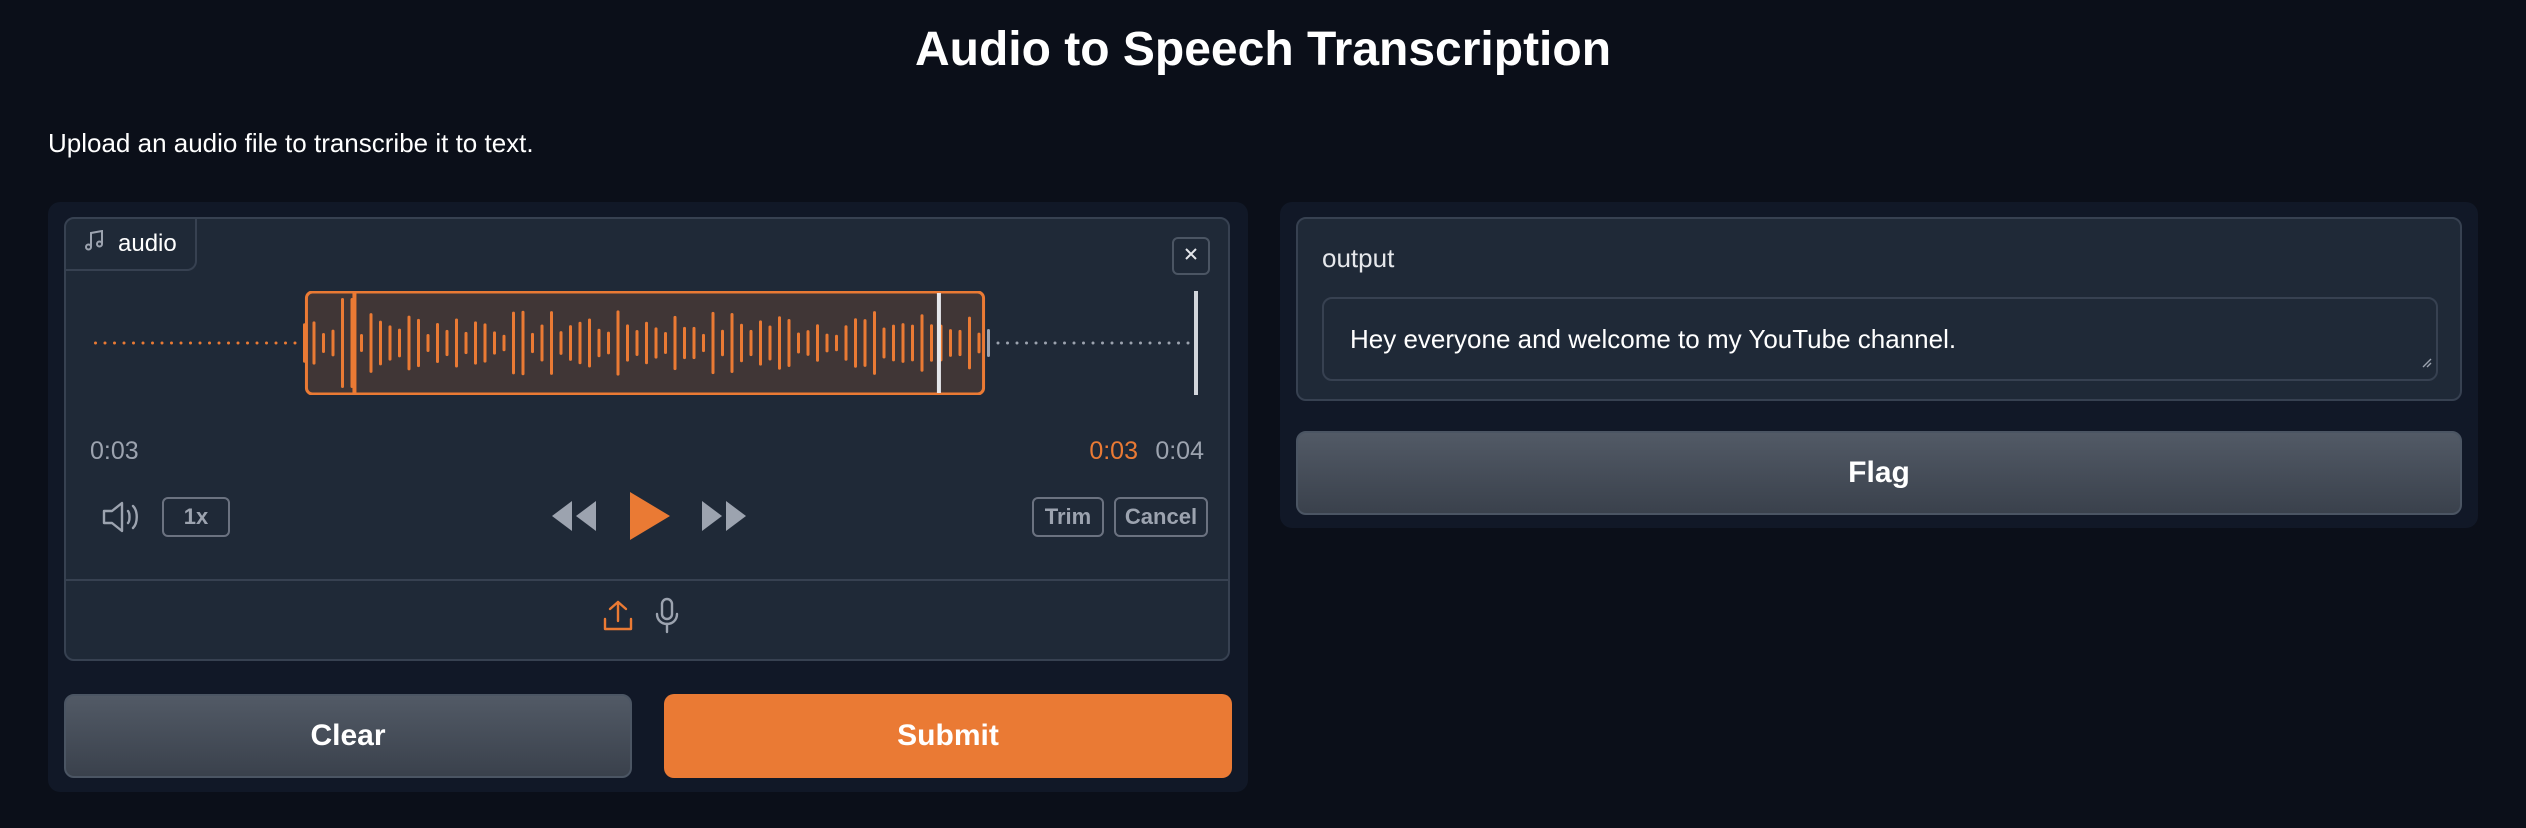  What do you see at coordinates (938, 343) in the screenshot?
I see `playhead-marker` at bounding box center [938, 343].